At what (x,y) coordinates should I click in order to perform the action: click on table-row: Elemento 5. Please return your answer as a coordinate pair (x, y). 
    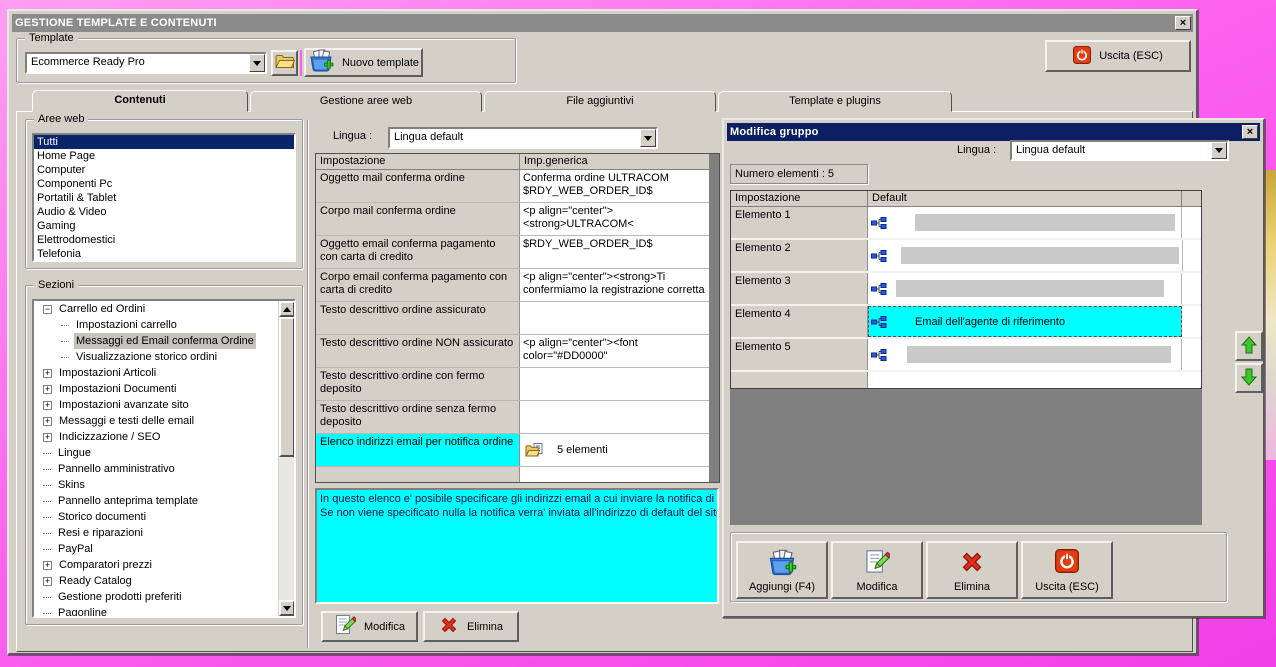
    Looking at the image, I should click on (966, 355).